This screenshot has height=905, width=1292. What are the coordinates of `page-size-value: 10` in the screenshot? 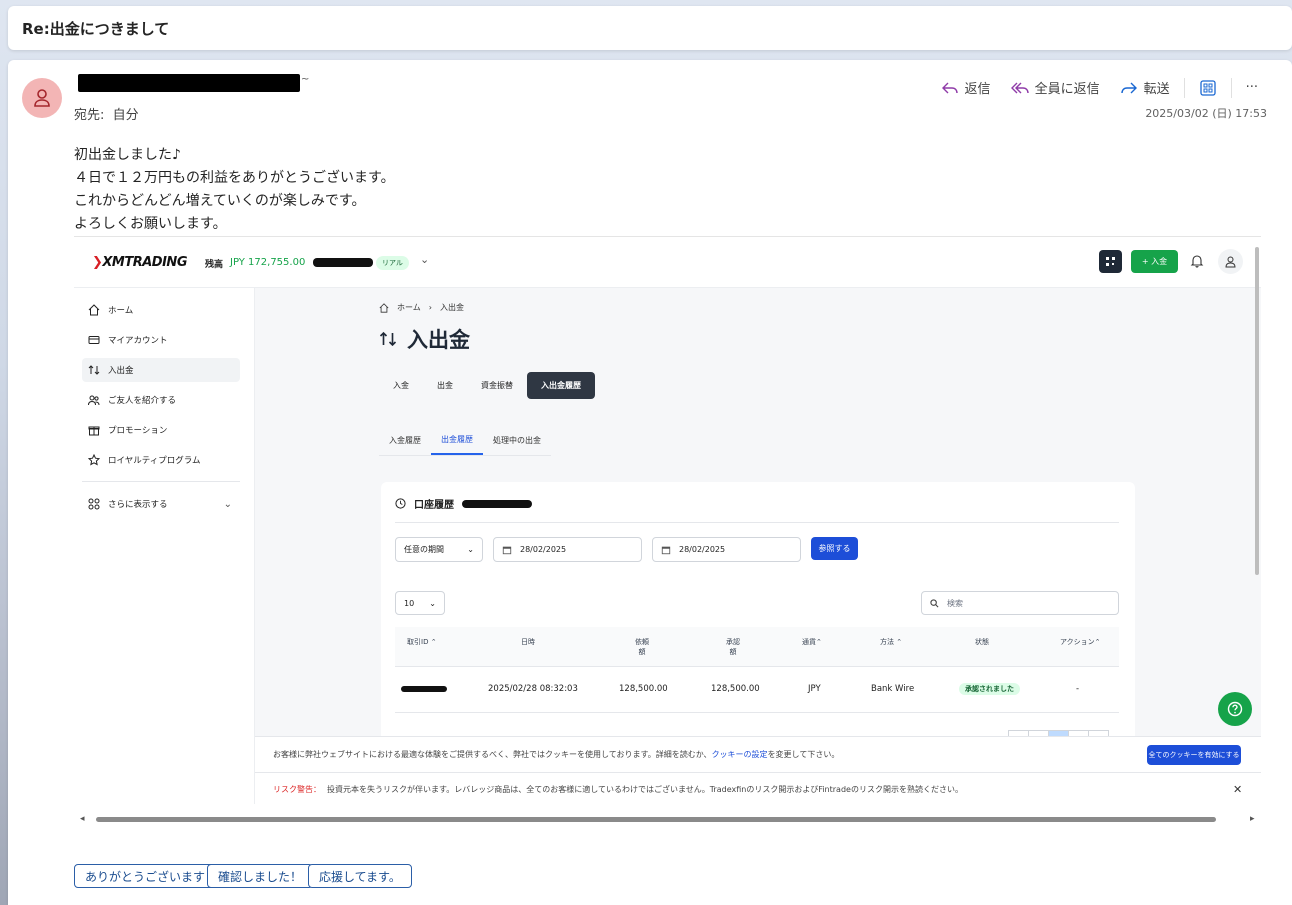 It's located at (409, 603).